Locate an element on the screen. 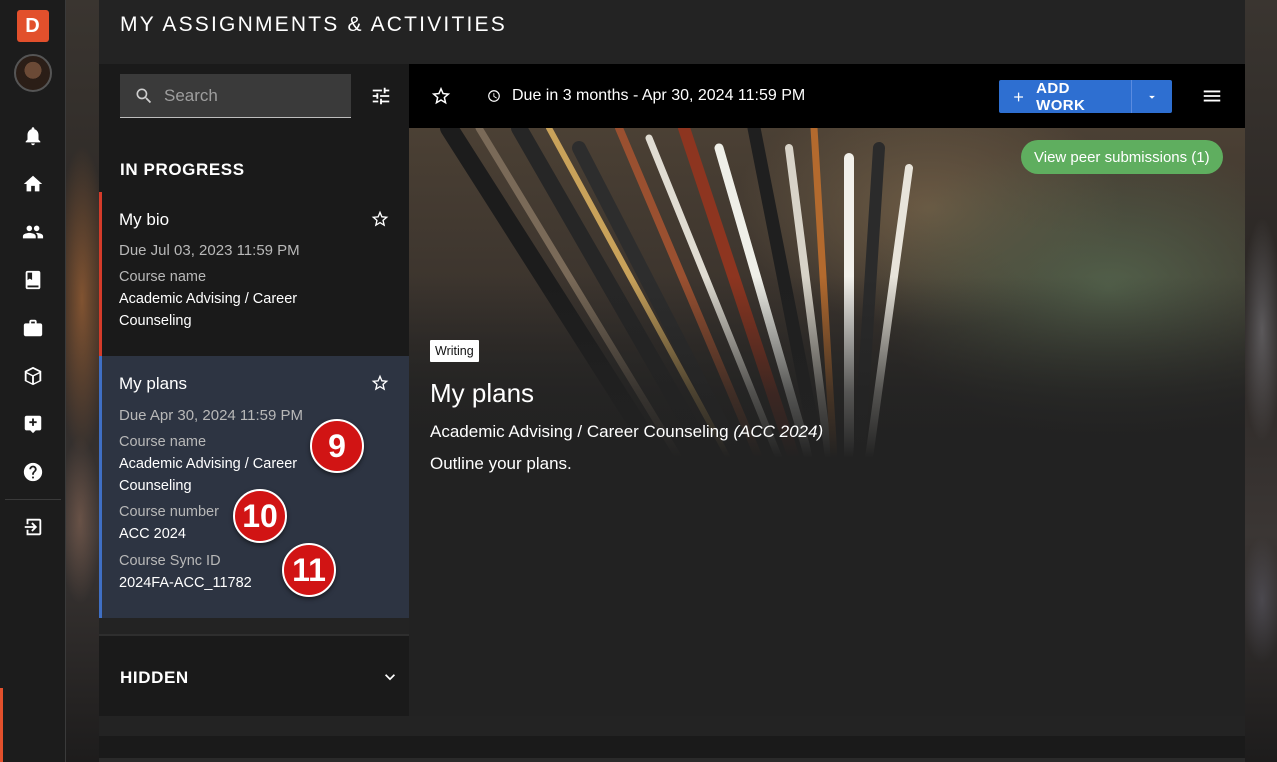 The height and width of the screenshot is (762, 1277). detail-title: My plans is located at coordinates (482, 393).